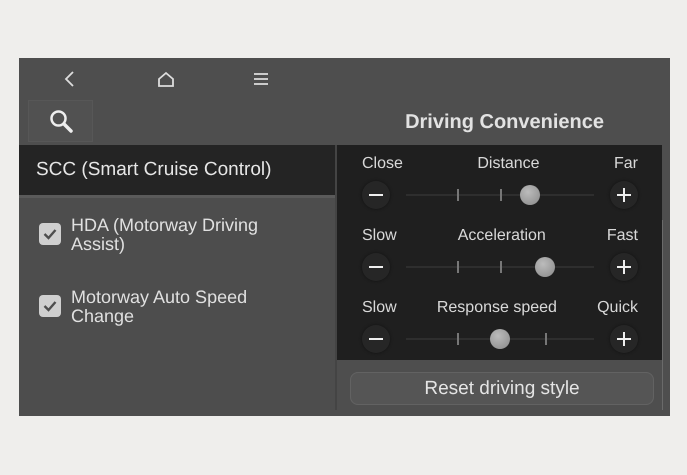 Image resolution: width=687 pixels, height=475 pixels. I want to click on back-icon, so click(69, 79).